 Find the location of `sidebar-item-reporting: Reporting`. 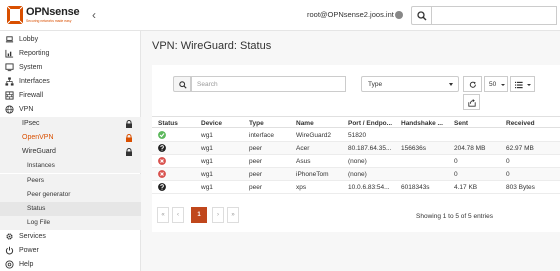

sidebar-item-reporting: Reporting is located at coordinates (70, 54).